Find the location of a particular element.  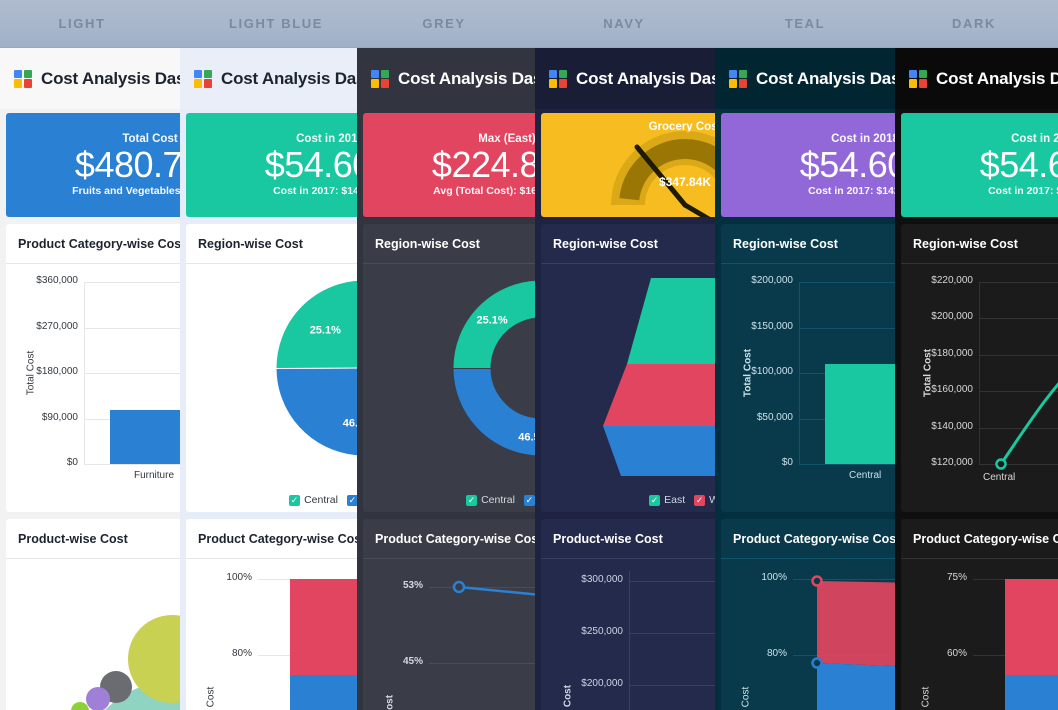

y-axis-tick: $90,000 is located at coordinates (59, 417).